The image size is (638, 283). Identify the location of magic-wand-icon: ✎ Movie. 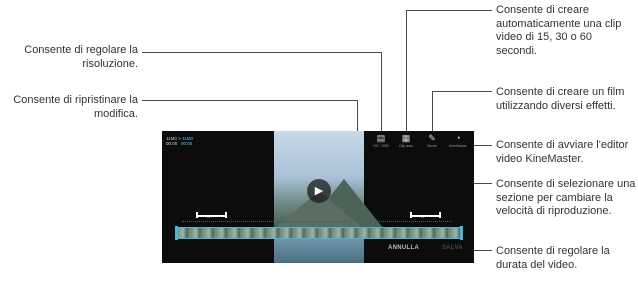
(432, 142).